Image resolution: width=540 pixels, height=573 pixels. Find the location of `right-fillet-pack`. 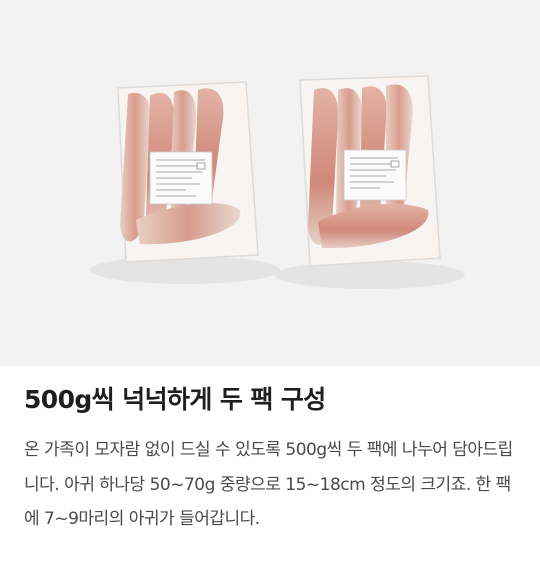

right-fillet-pack is located at coordinates (370, 171).